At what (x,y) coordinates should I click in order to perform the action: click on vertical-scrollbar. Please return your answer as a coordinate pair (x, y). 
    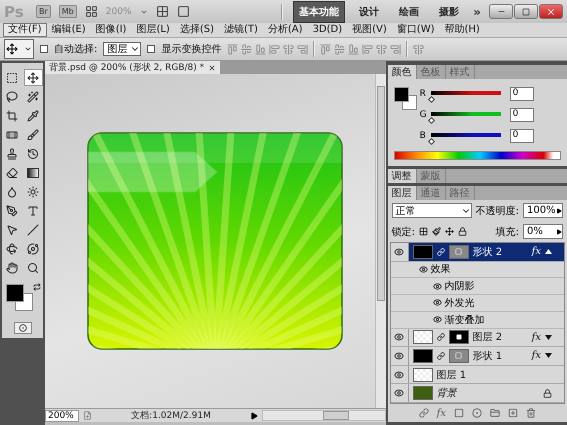
    Looking at the image, I should click on (380, 241).